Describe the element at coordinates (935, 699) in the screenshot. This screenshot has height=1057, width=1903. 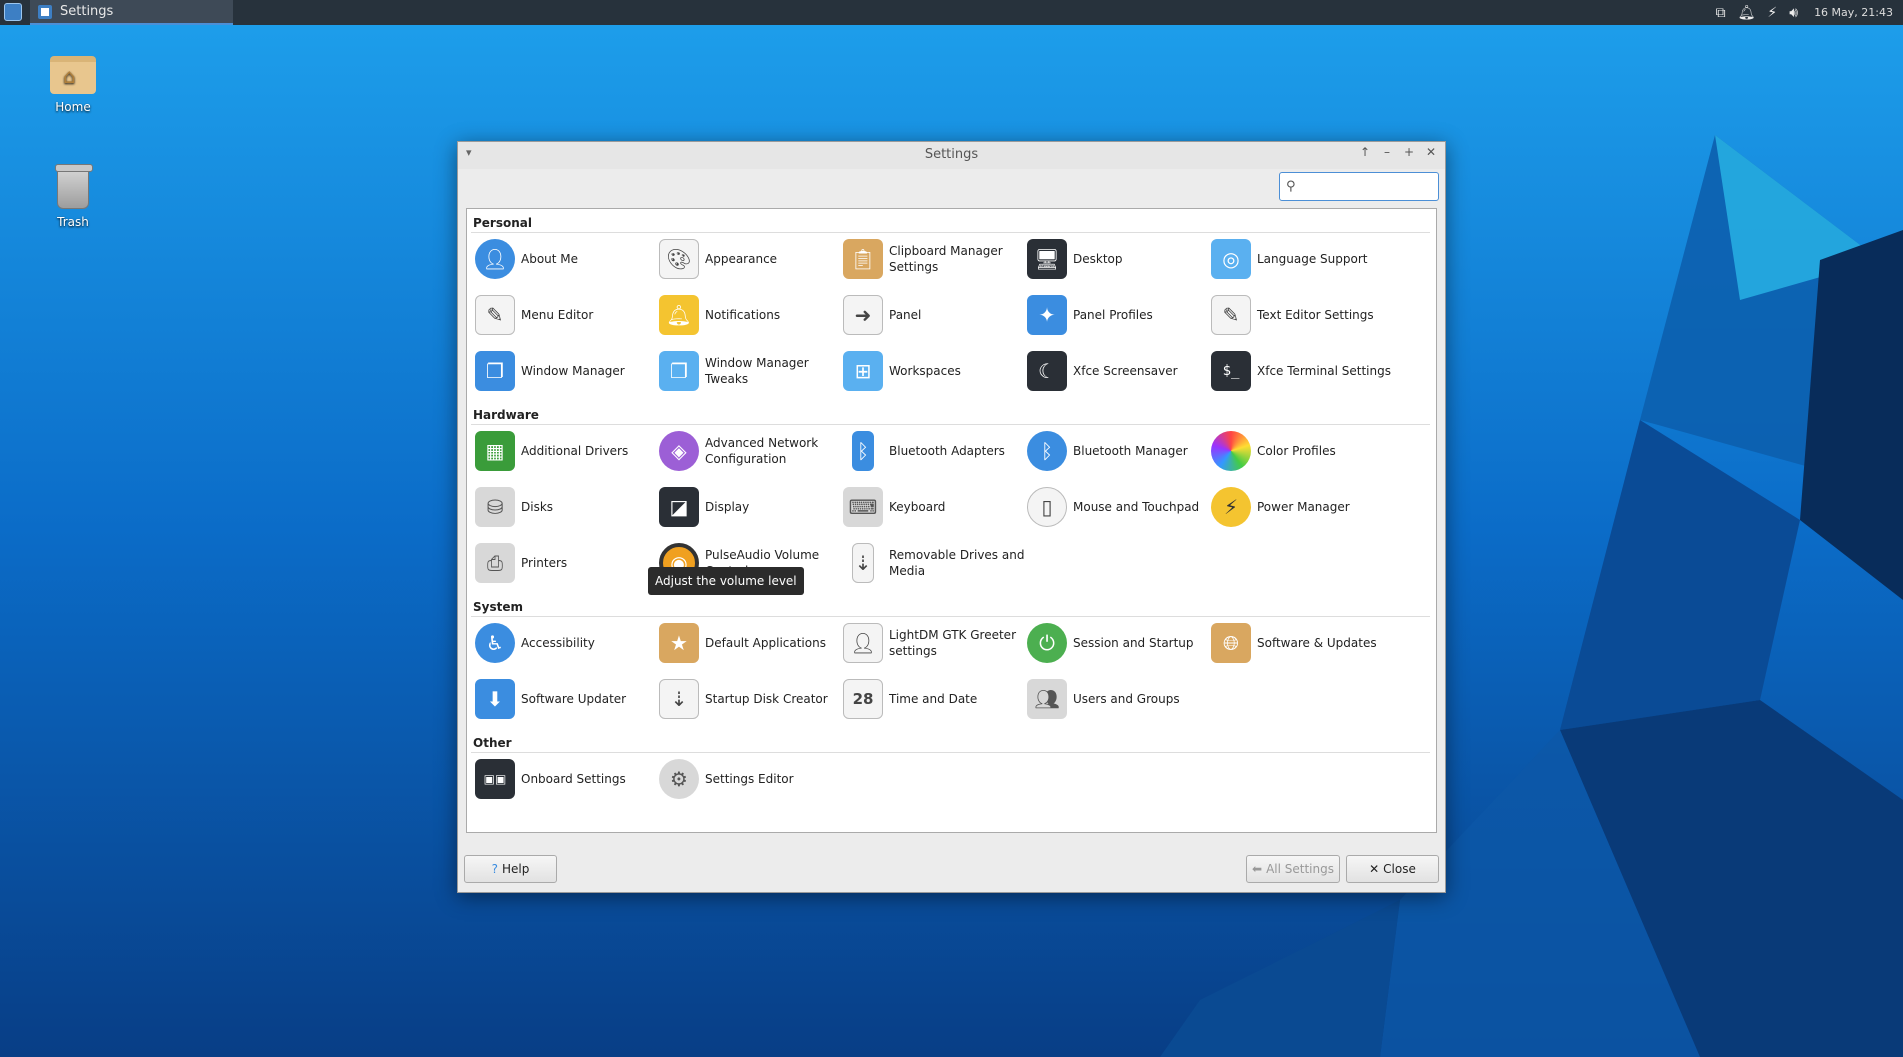
I see `item-time-and-date: 28 Time and Date` at that location.